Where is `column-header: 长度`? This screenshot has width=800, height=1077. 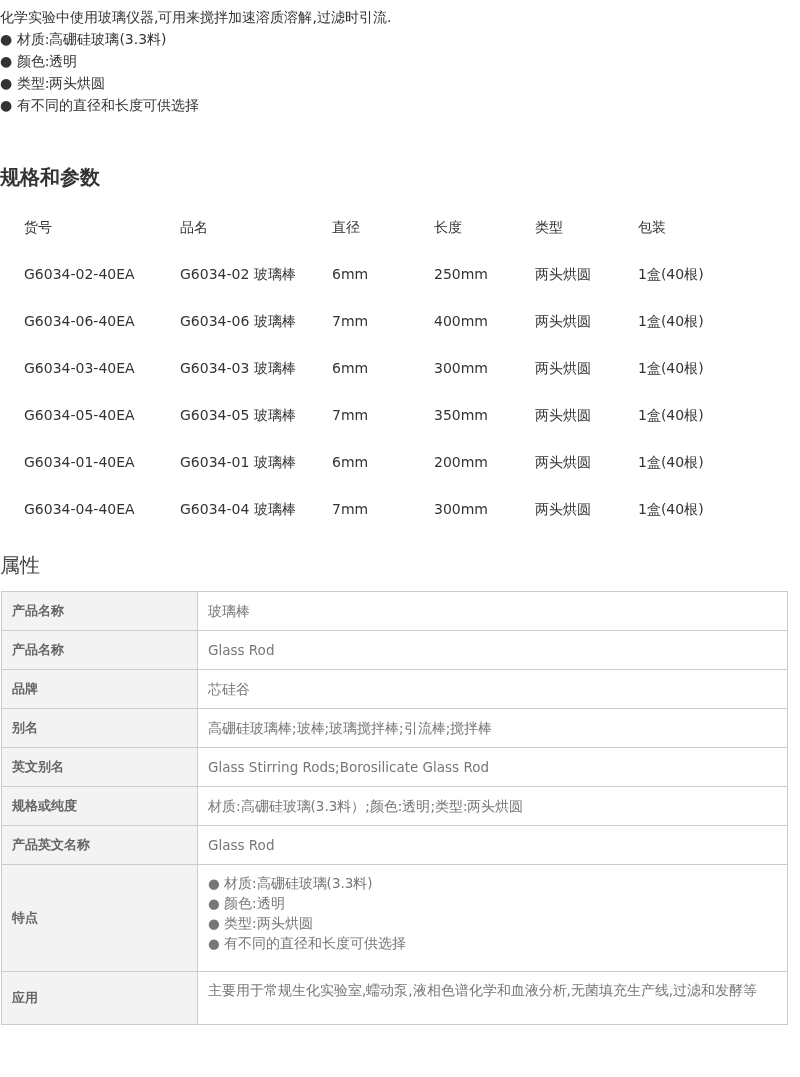 column-header: 长度 is located at coordinates (448, 227).